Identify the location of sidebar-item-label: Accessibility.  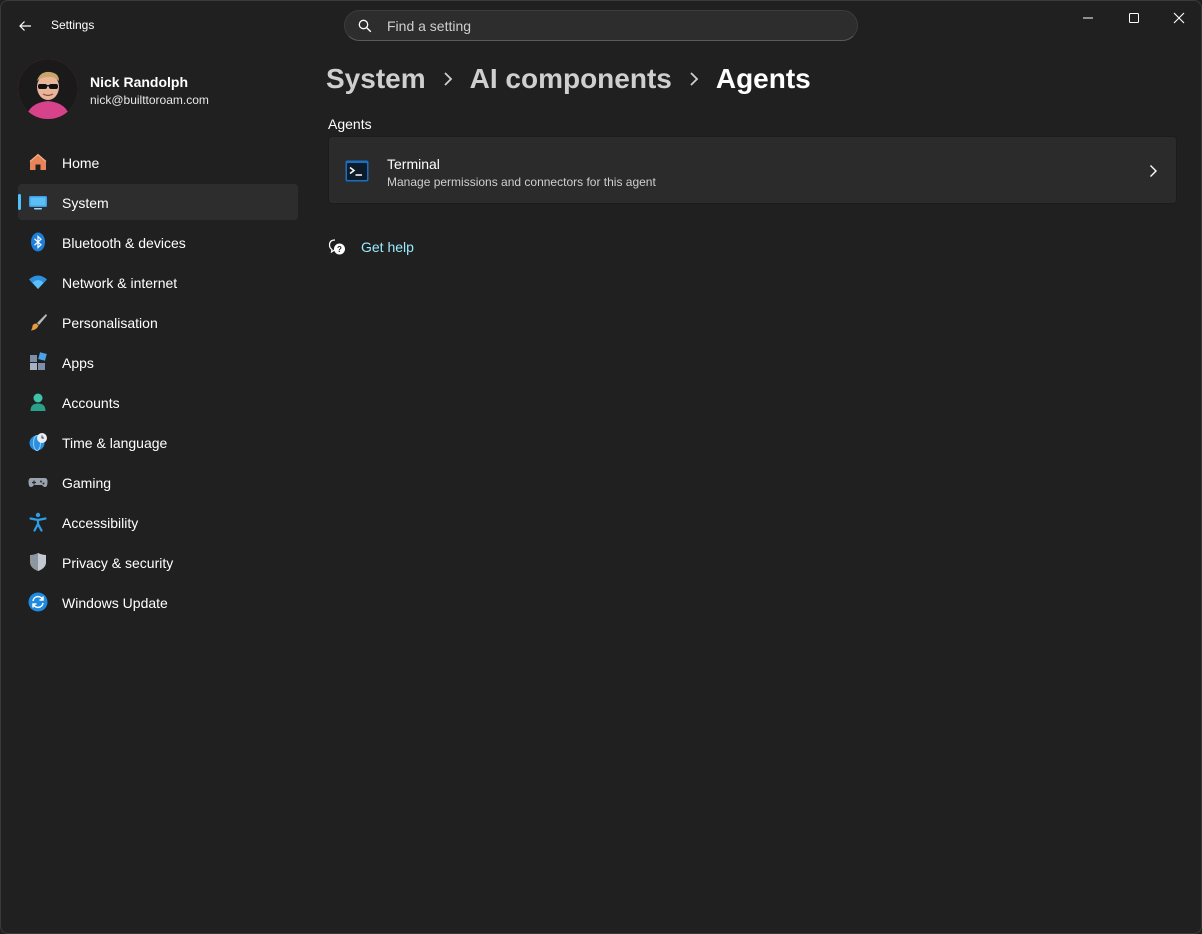
(100, 523).